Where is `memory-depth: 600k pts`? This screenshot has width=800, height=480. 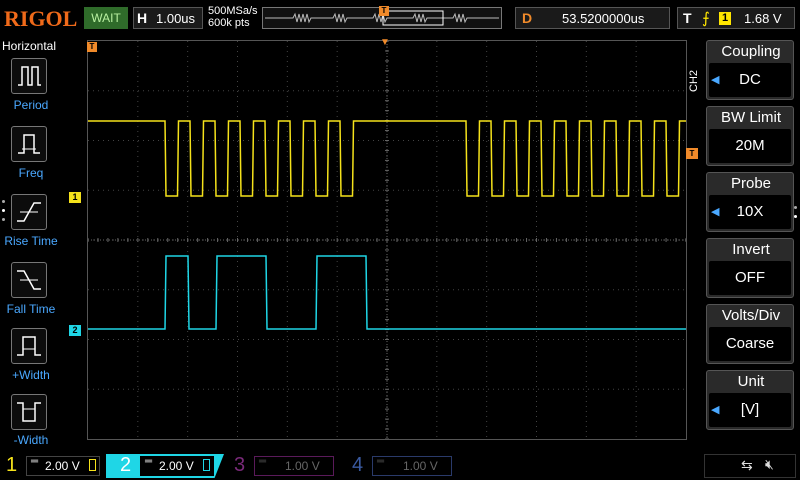
memory-depth: 600k pts is located at coordinates (229, 23).